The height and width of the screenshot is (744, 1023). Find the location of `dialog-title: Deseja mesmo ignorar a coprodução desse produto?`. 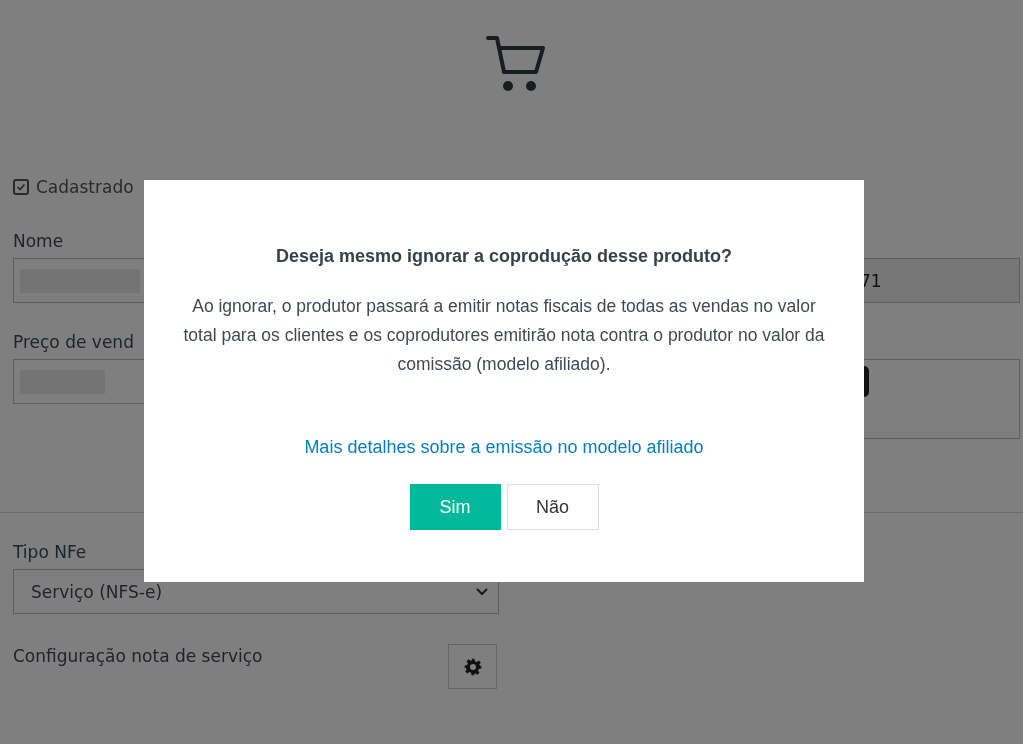

dialog-title: Deseja mesmo ignorar a coprodução desse produto? is located at coordinates (504, 256).